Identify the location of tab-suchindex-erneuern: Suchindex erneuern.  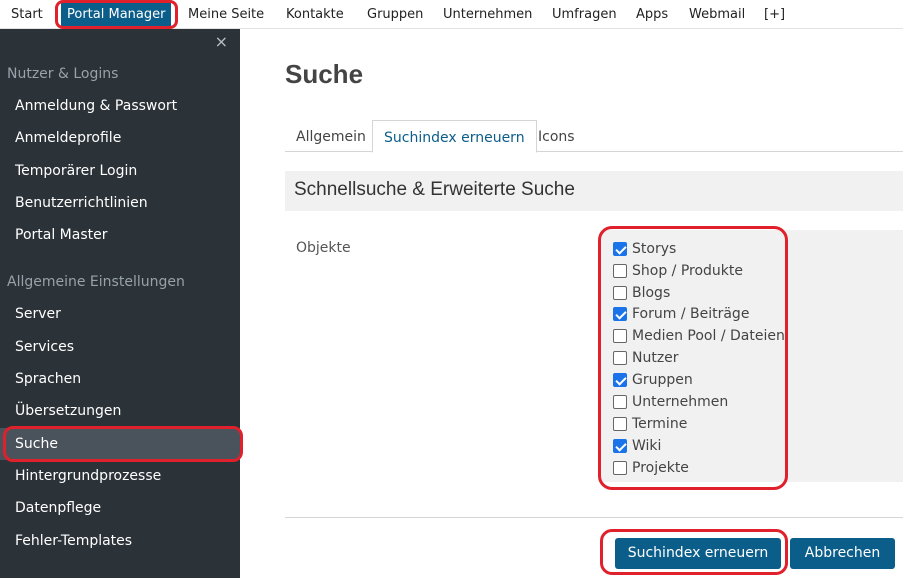
(454, 136).